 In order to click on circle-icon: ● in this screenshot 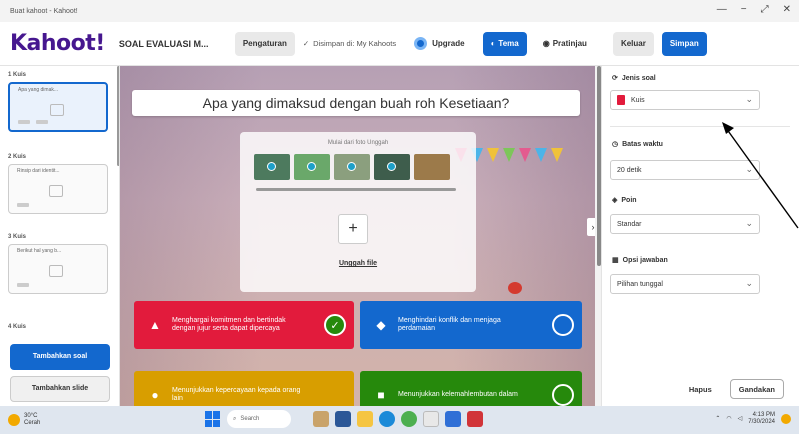, I will do `click(155, 395)`.